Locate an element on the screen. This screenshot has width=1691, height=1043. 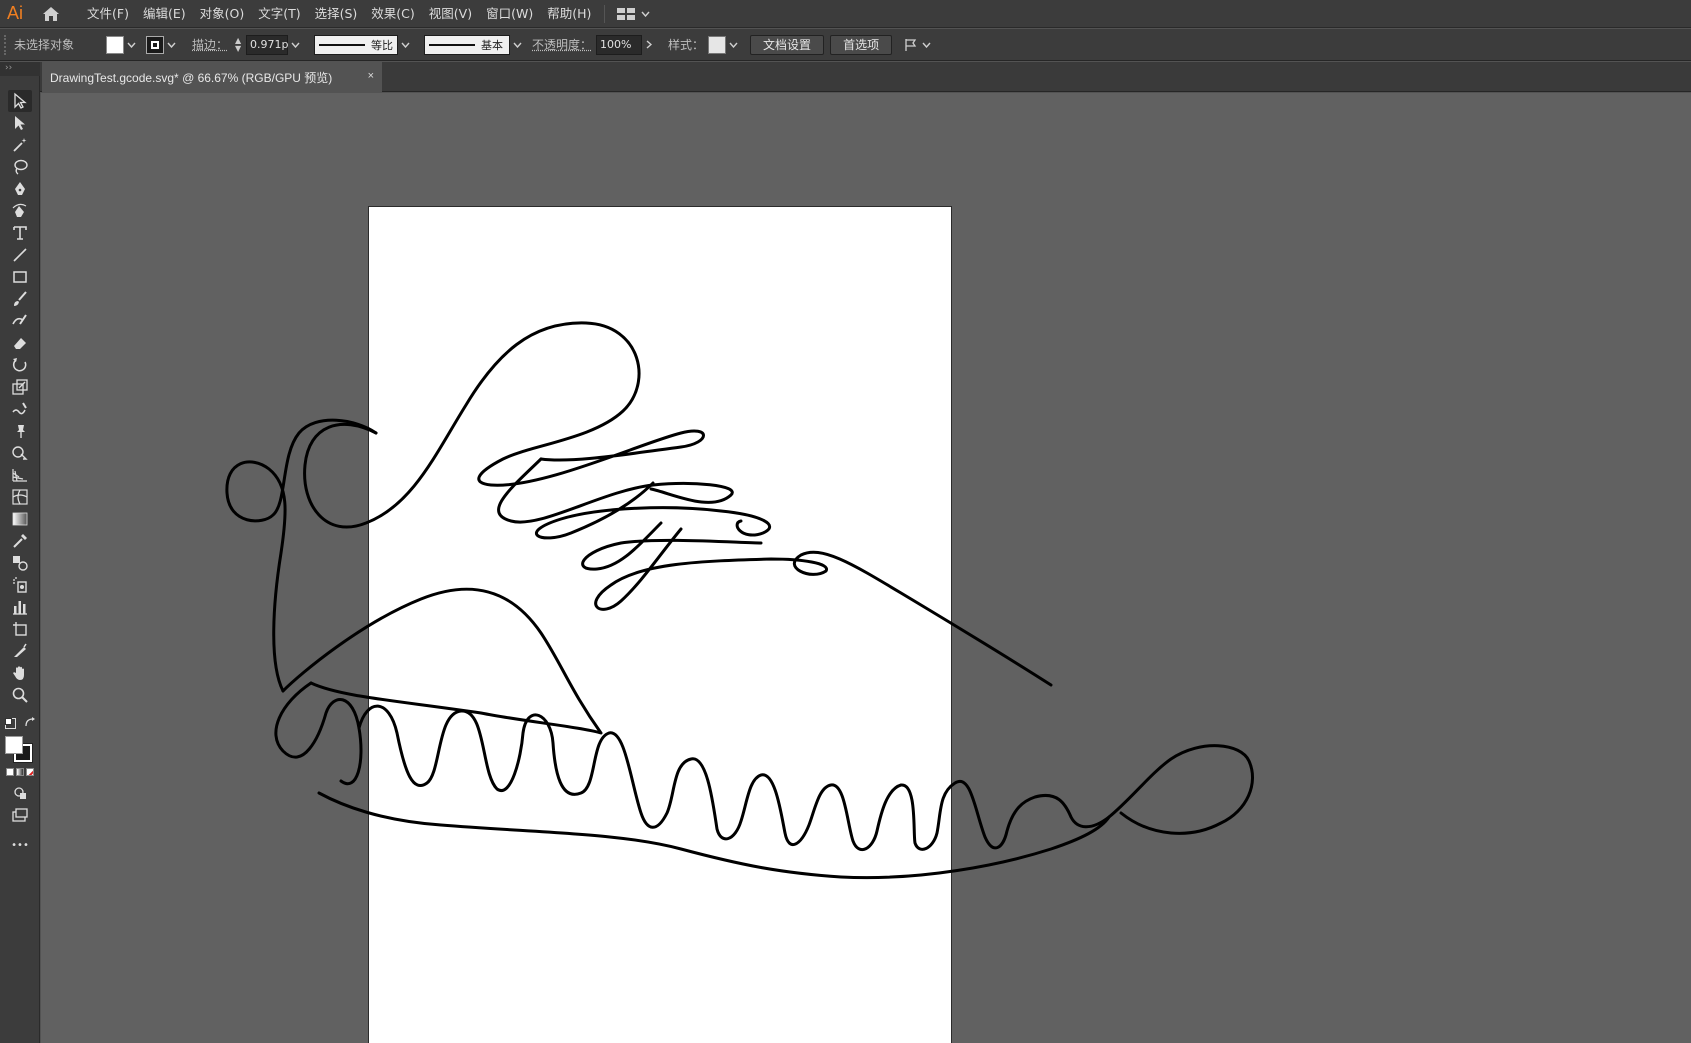
lasso-tool is located at coordinates (20, 167).